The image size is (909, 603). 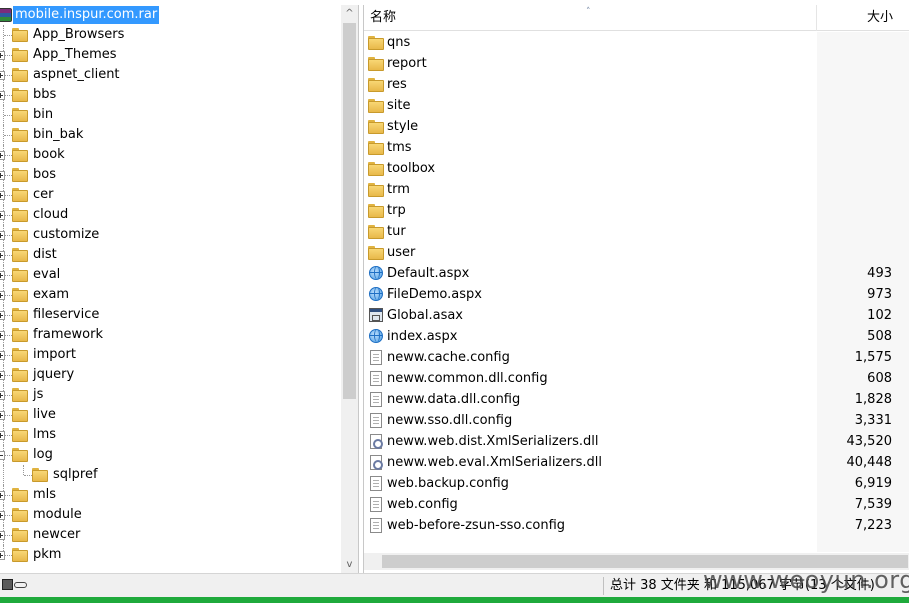 What do you see at coordinates (636, 483) in the screenshot?
I see `file-row: web.backup.config 6,919` at bounding box center [636, 483].